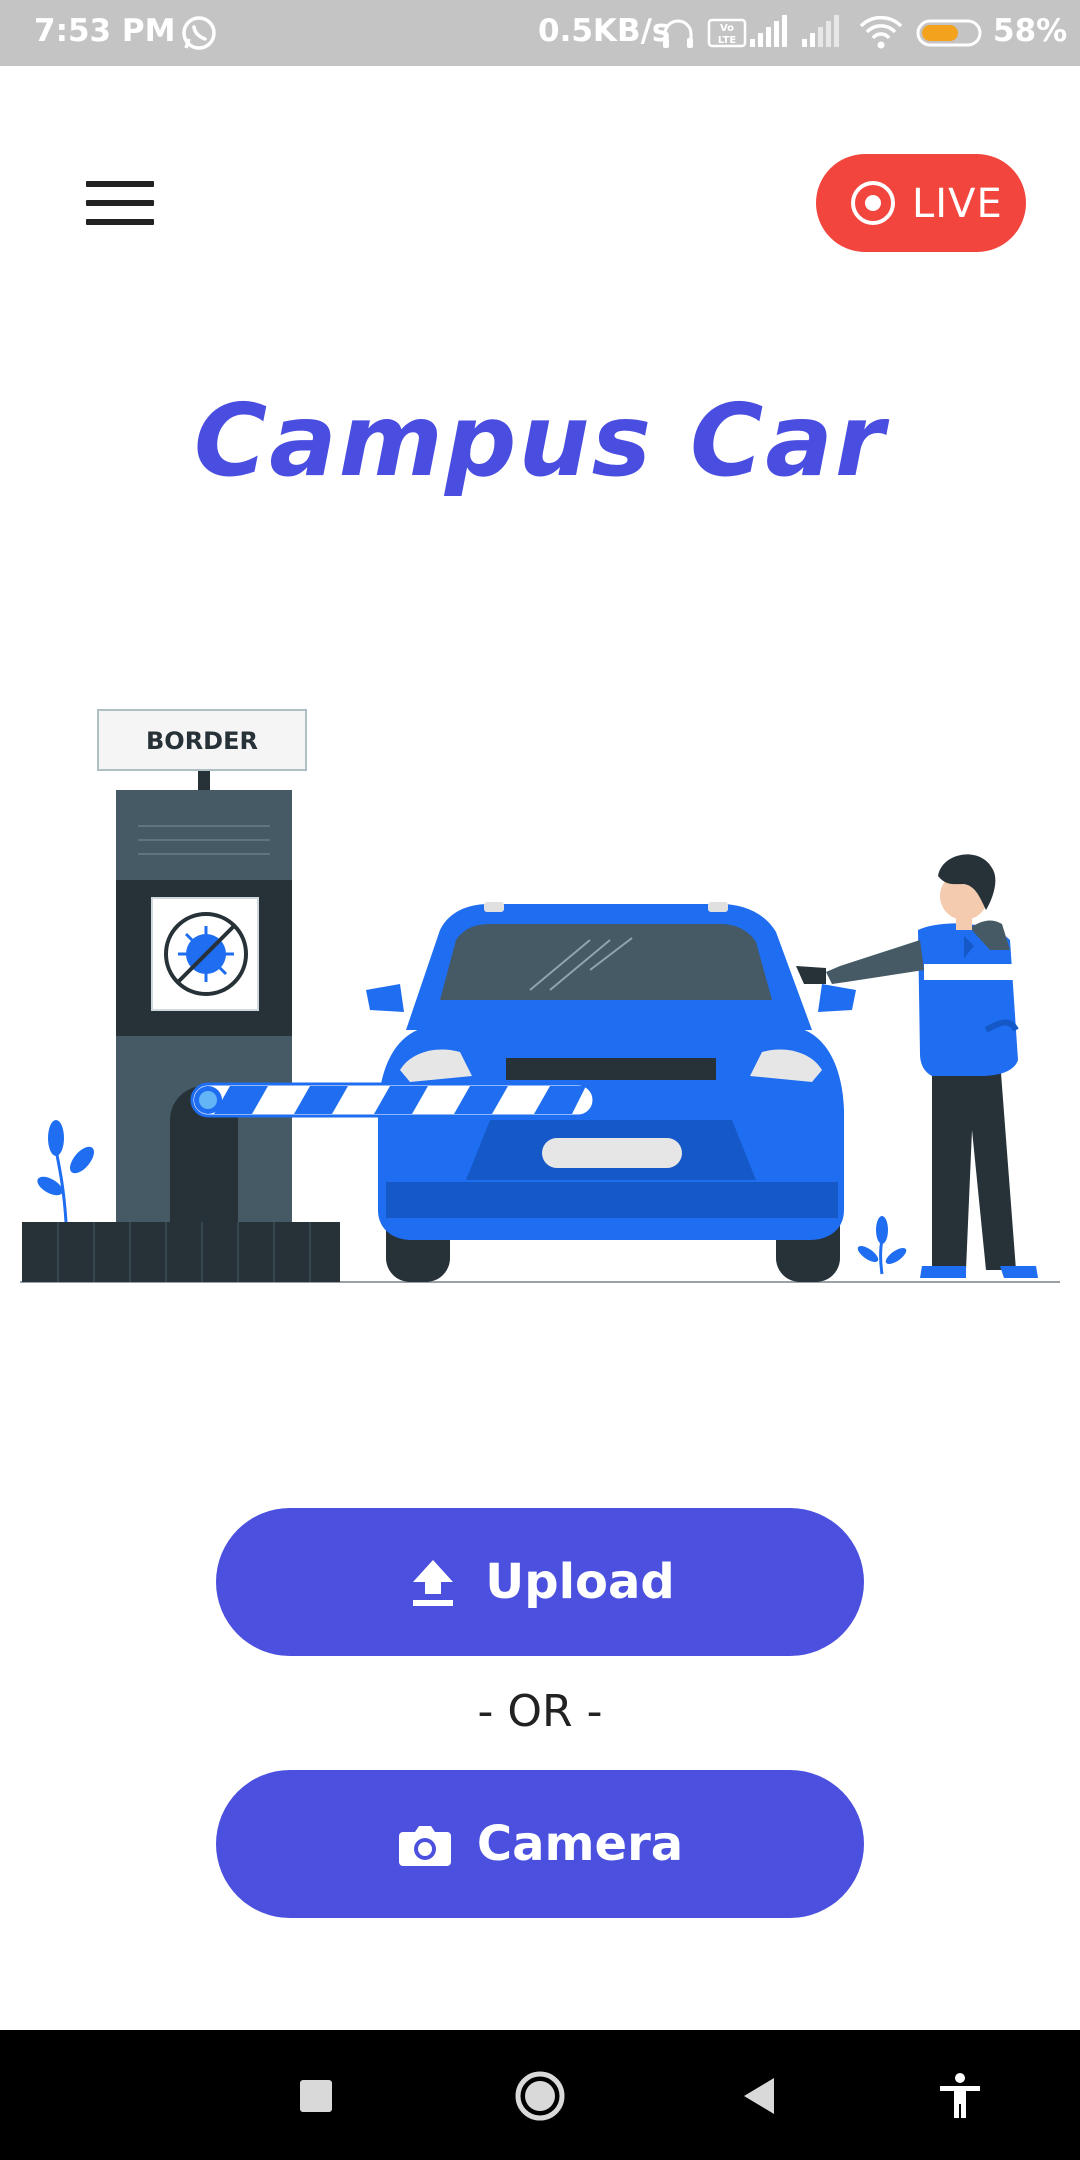  Describe the element at coordinates (316, 2096) in the screenshot. I see `recents-square-icon` at that location.